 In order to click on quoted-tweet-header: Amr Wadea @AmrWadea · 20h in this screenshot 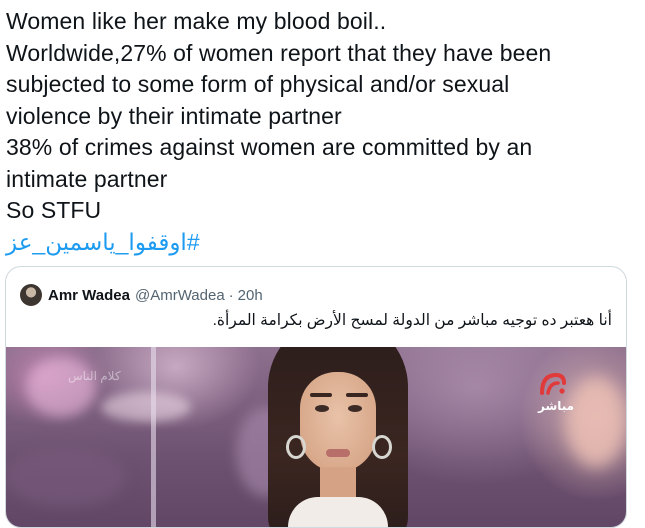, I will do `click(141, 295)`.